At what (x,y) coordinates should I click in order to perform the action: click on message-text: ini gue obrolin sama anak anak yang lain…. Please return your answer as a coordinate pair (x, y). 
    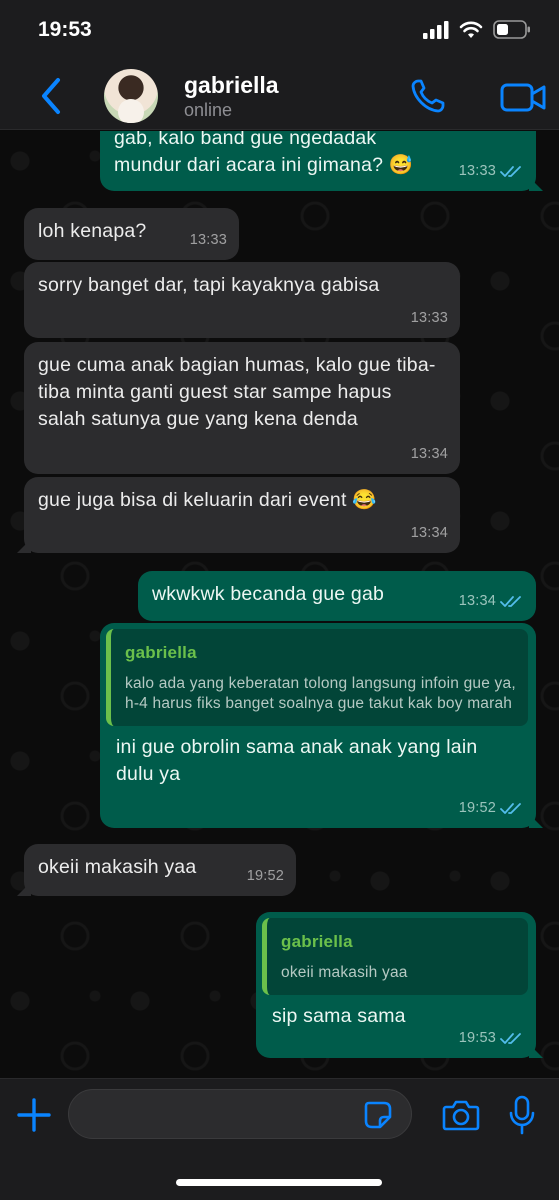
    Looking at the image, I should click on (297, 760).